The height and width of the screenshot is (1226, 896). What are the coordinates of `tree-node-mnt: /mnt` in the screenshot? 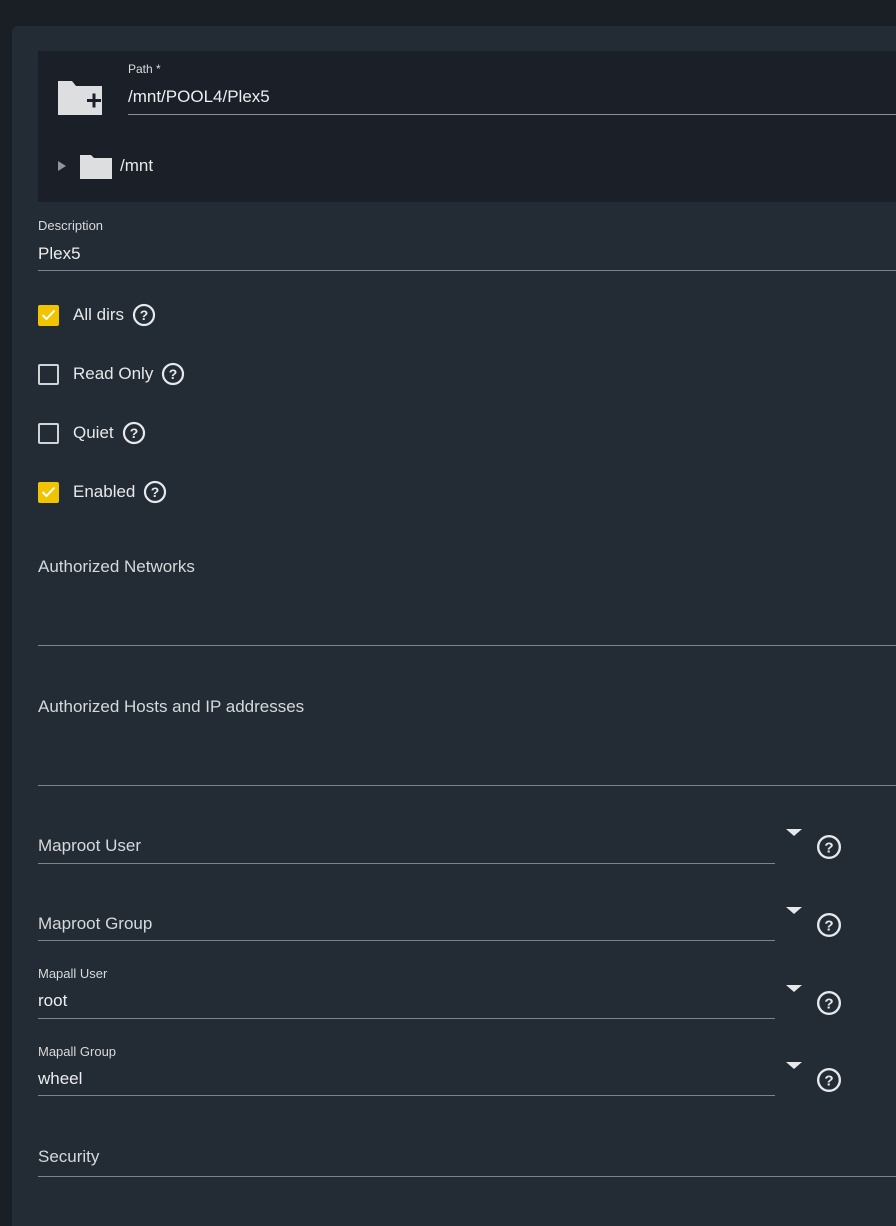 It's located at (105, 166).